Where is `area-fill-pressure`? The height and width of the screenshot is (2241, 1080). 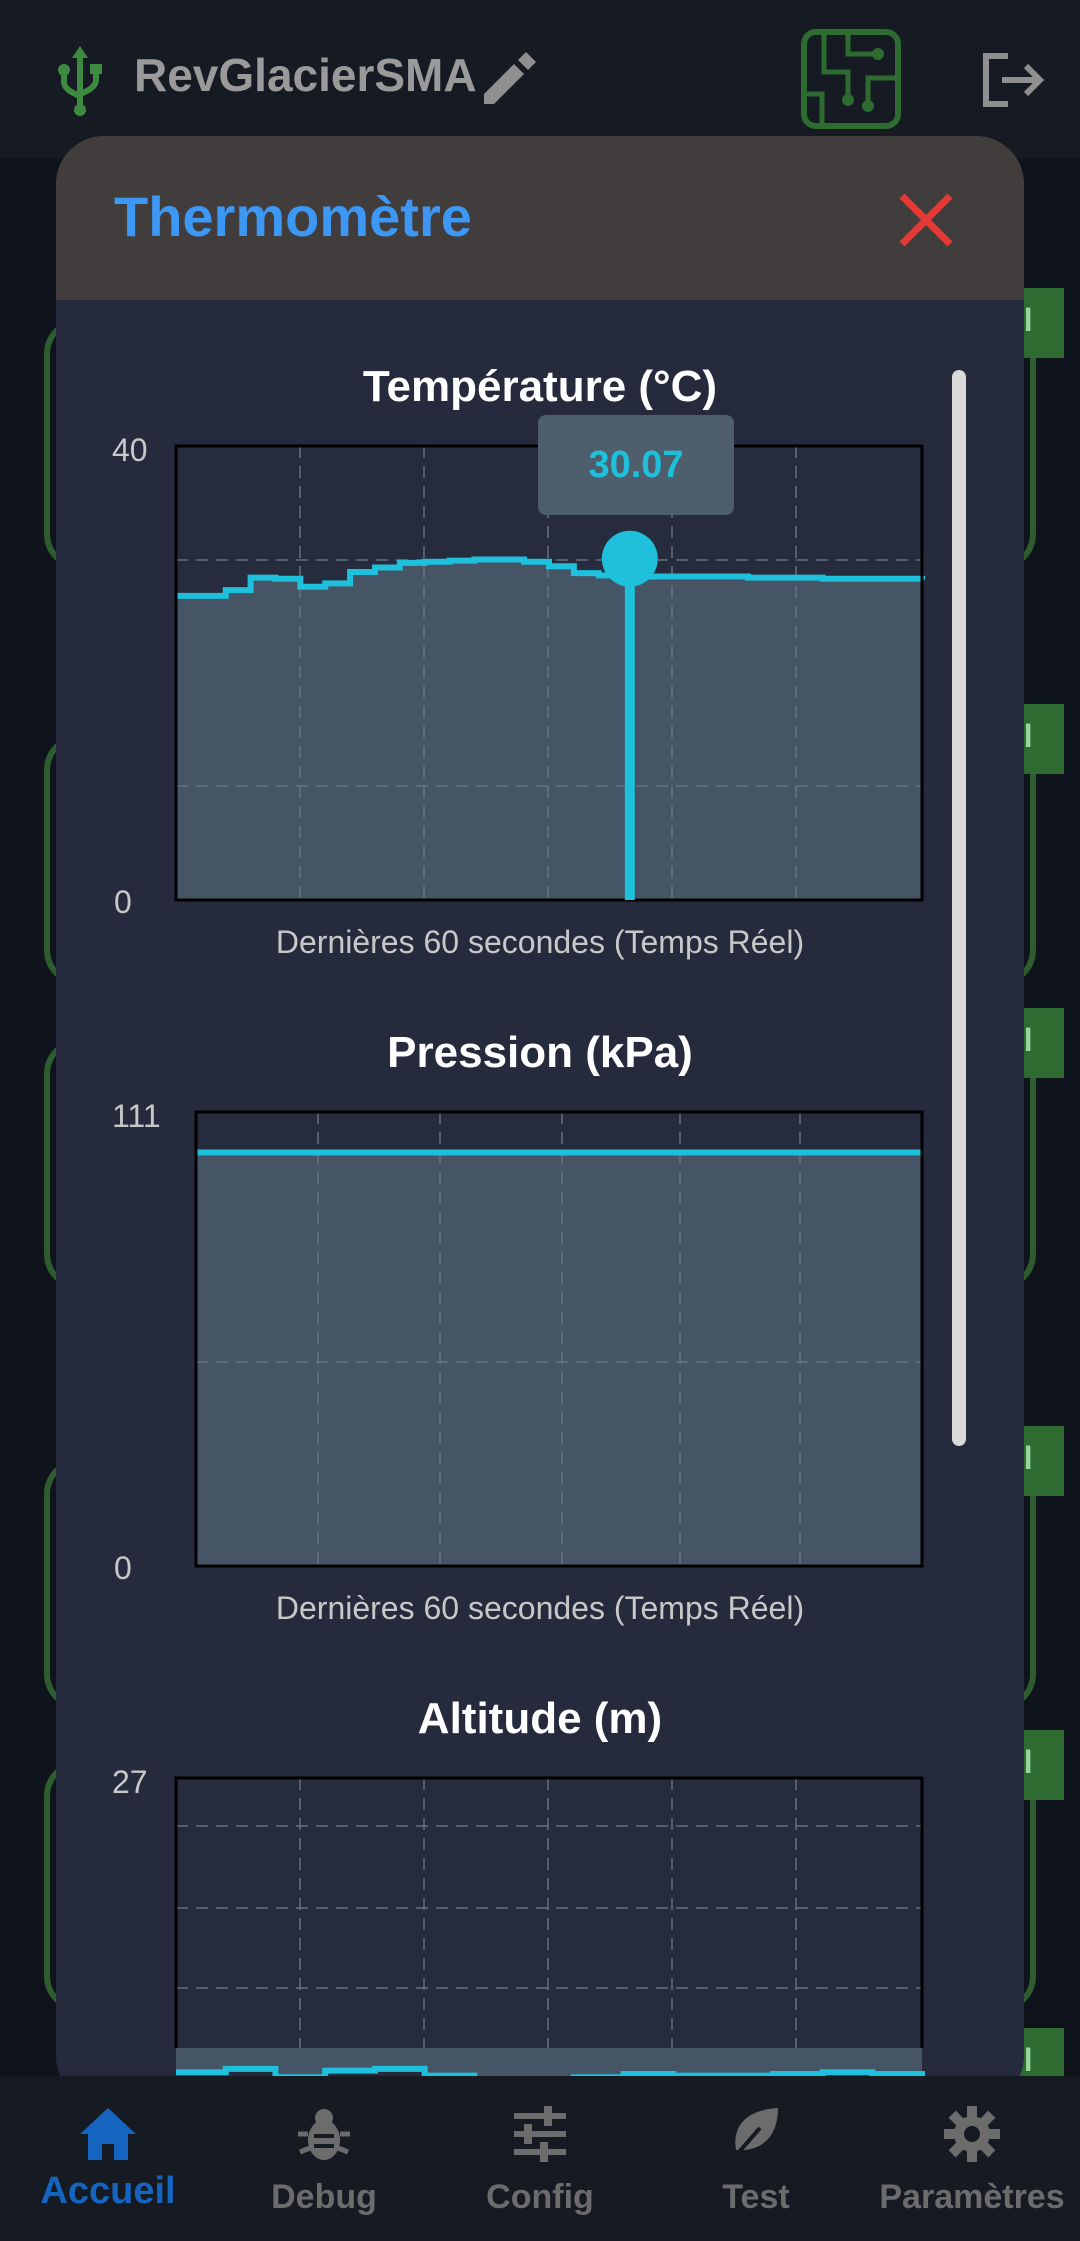
area-fill-pressure is located at coordinates (559, 1359).